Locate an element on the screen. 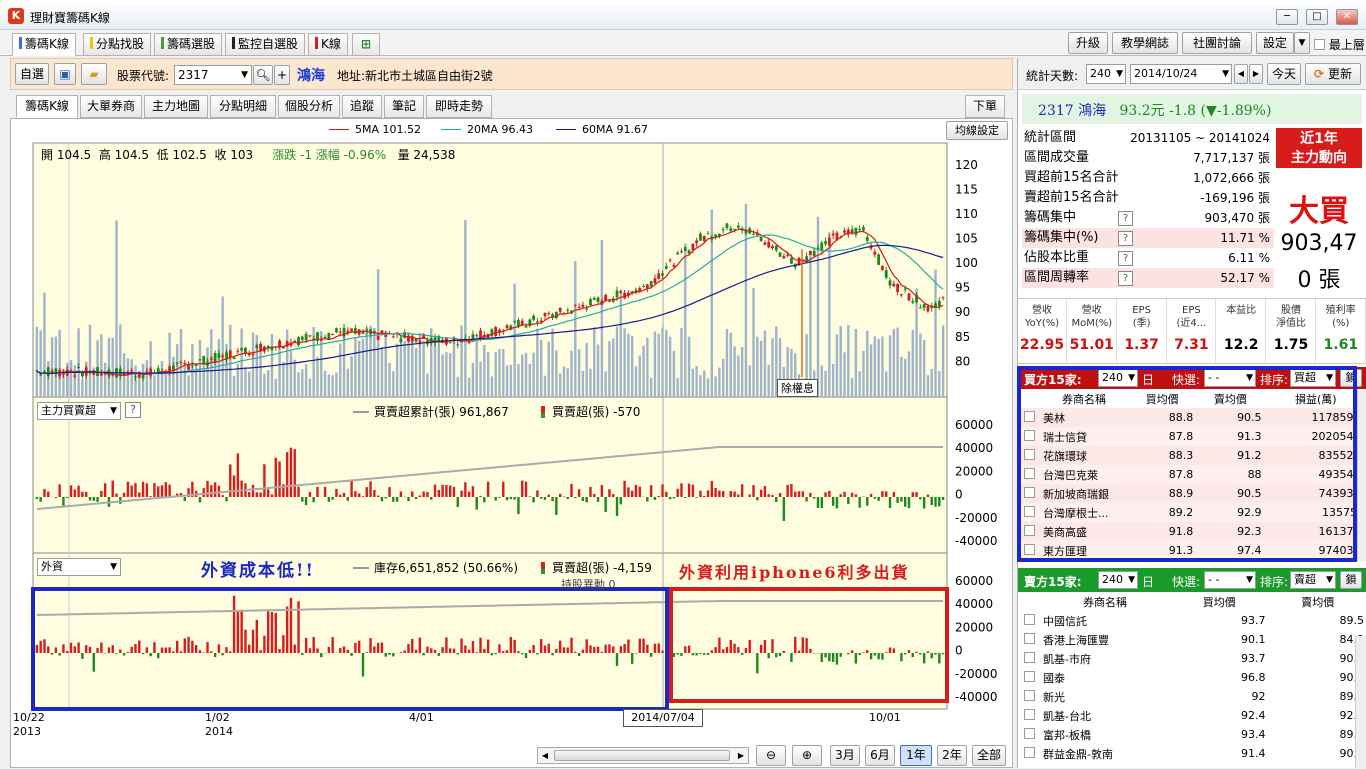  settings-dropdown-icon: ▼ is located at coordinates (1302, 43).